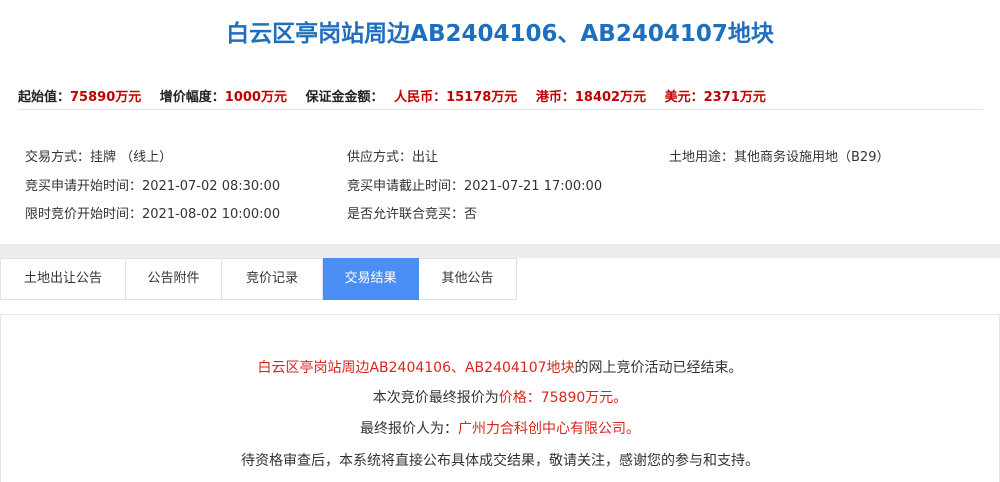  What do you see at coordinates (416, 368) in the screenshot?
I see `result-land-name: 白云区亭岗站周边AB2404106、AB2404107地块` at bounding box center [416, 368].